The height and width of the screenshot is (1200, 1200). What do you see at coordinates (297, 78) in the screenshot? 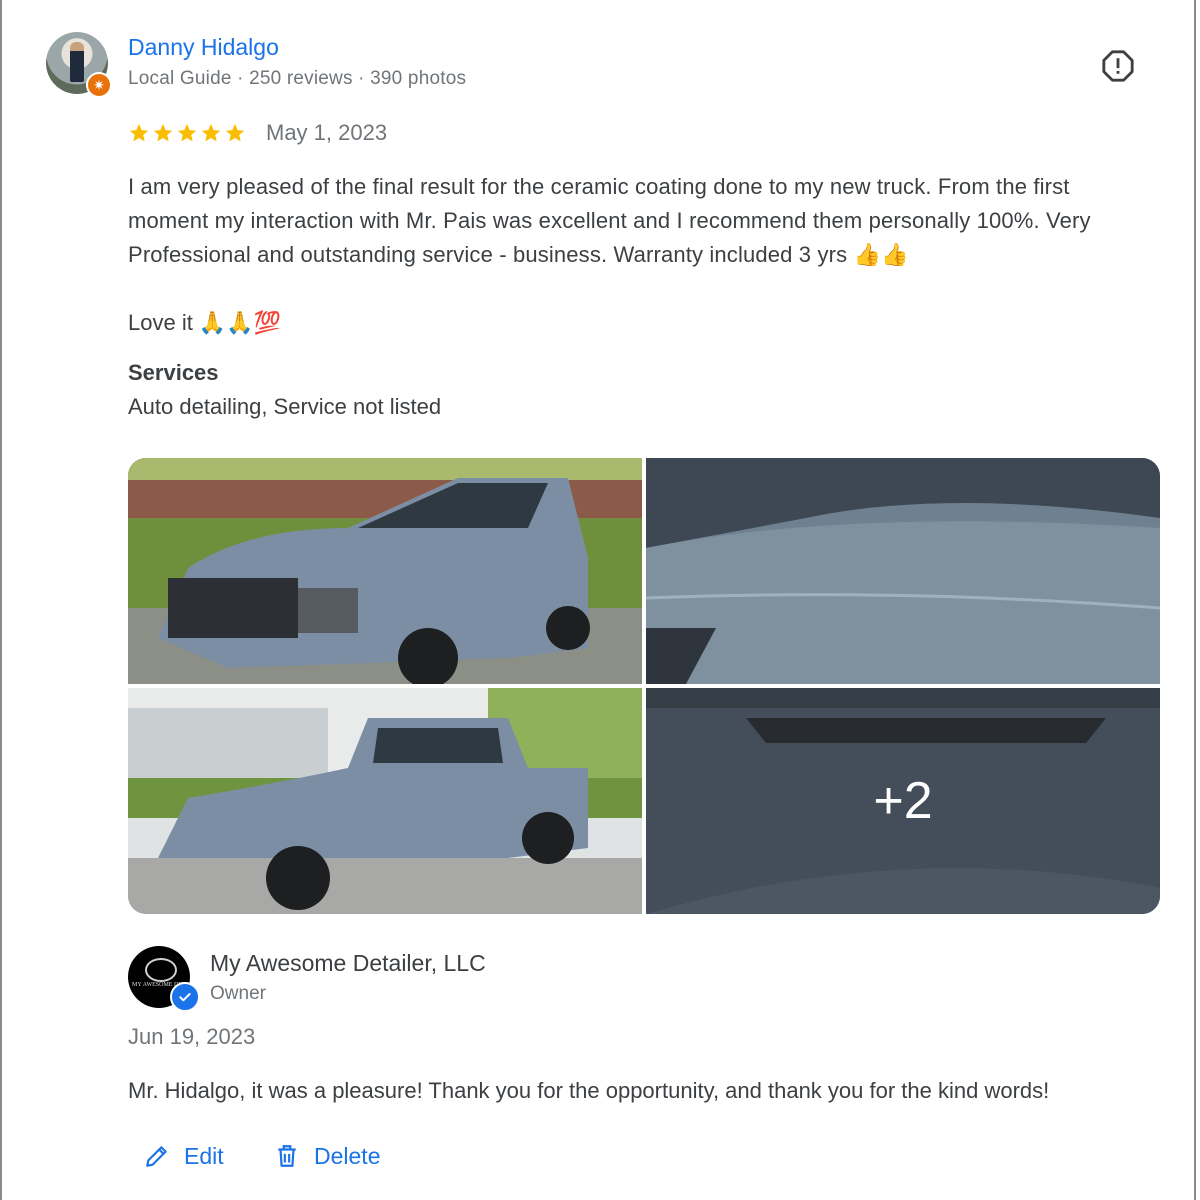
I see `reviewer-meta: Local Guide · 250 reviews · 390 photos` at bounding box center [297, 78].